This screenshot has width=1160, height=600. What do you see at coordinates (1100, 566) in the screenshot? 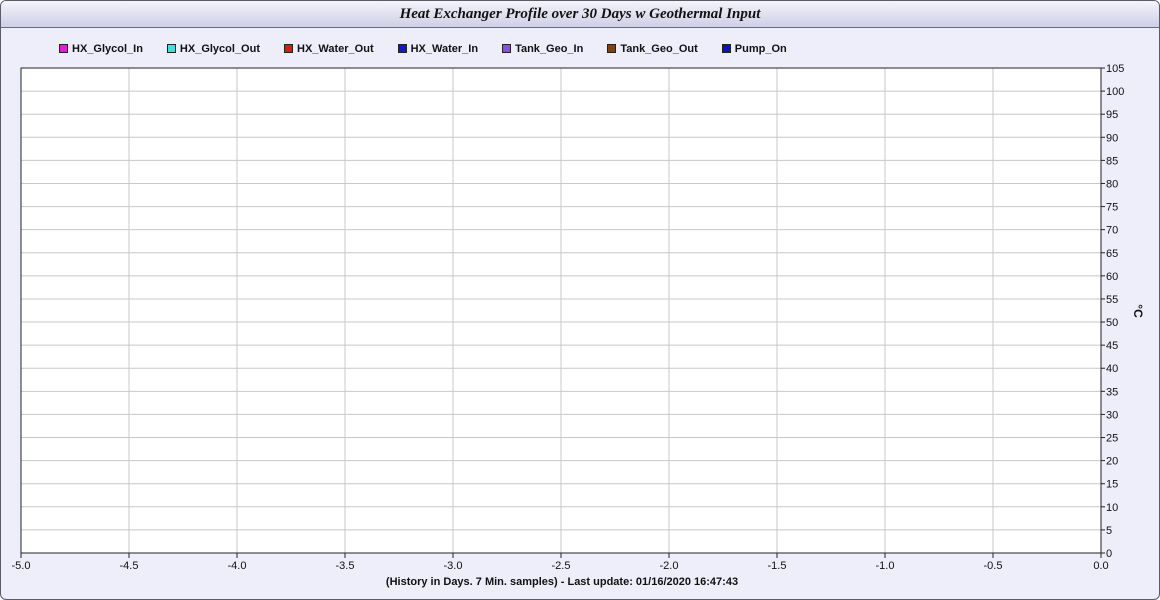
I see `x-tick-label: 0.0` at bounding box center [1100, 566].